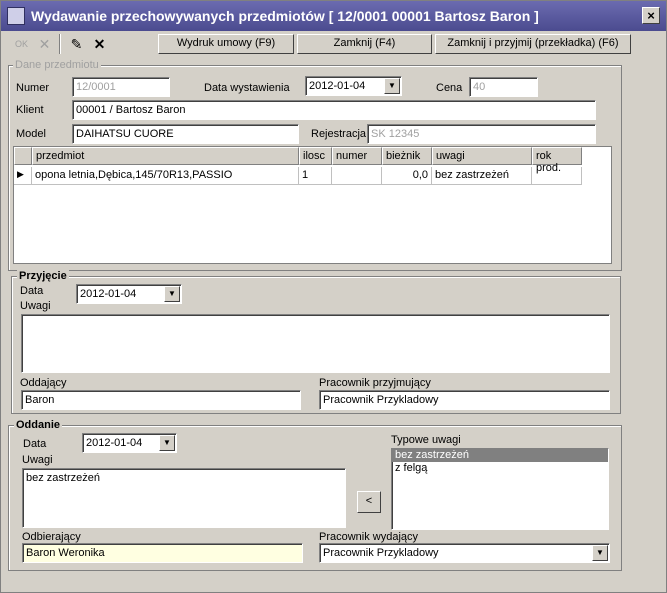  I want to click on receive-date-select: 2012-01-04 ▼, so click(129, 294).